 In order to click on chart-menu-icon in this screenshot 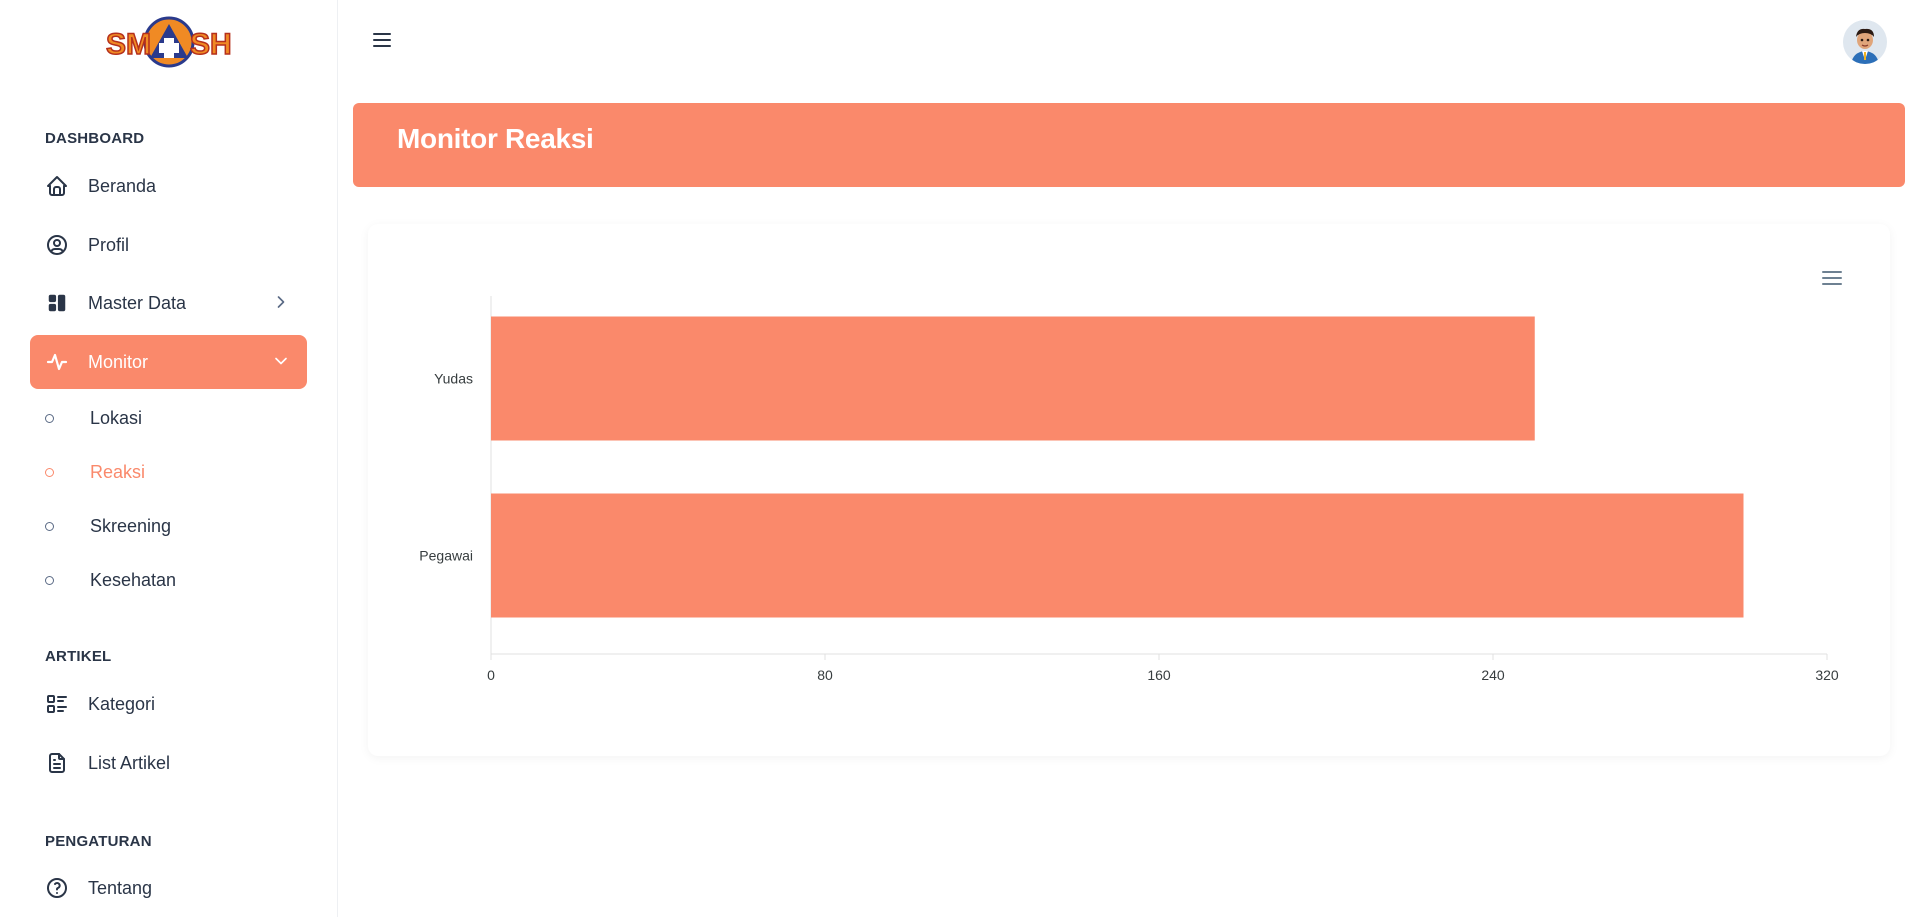, I will do `click(1832, 278)`.